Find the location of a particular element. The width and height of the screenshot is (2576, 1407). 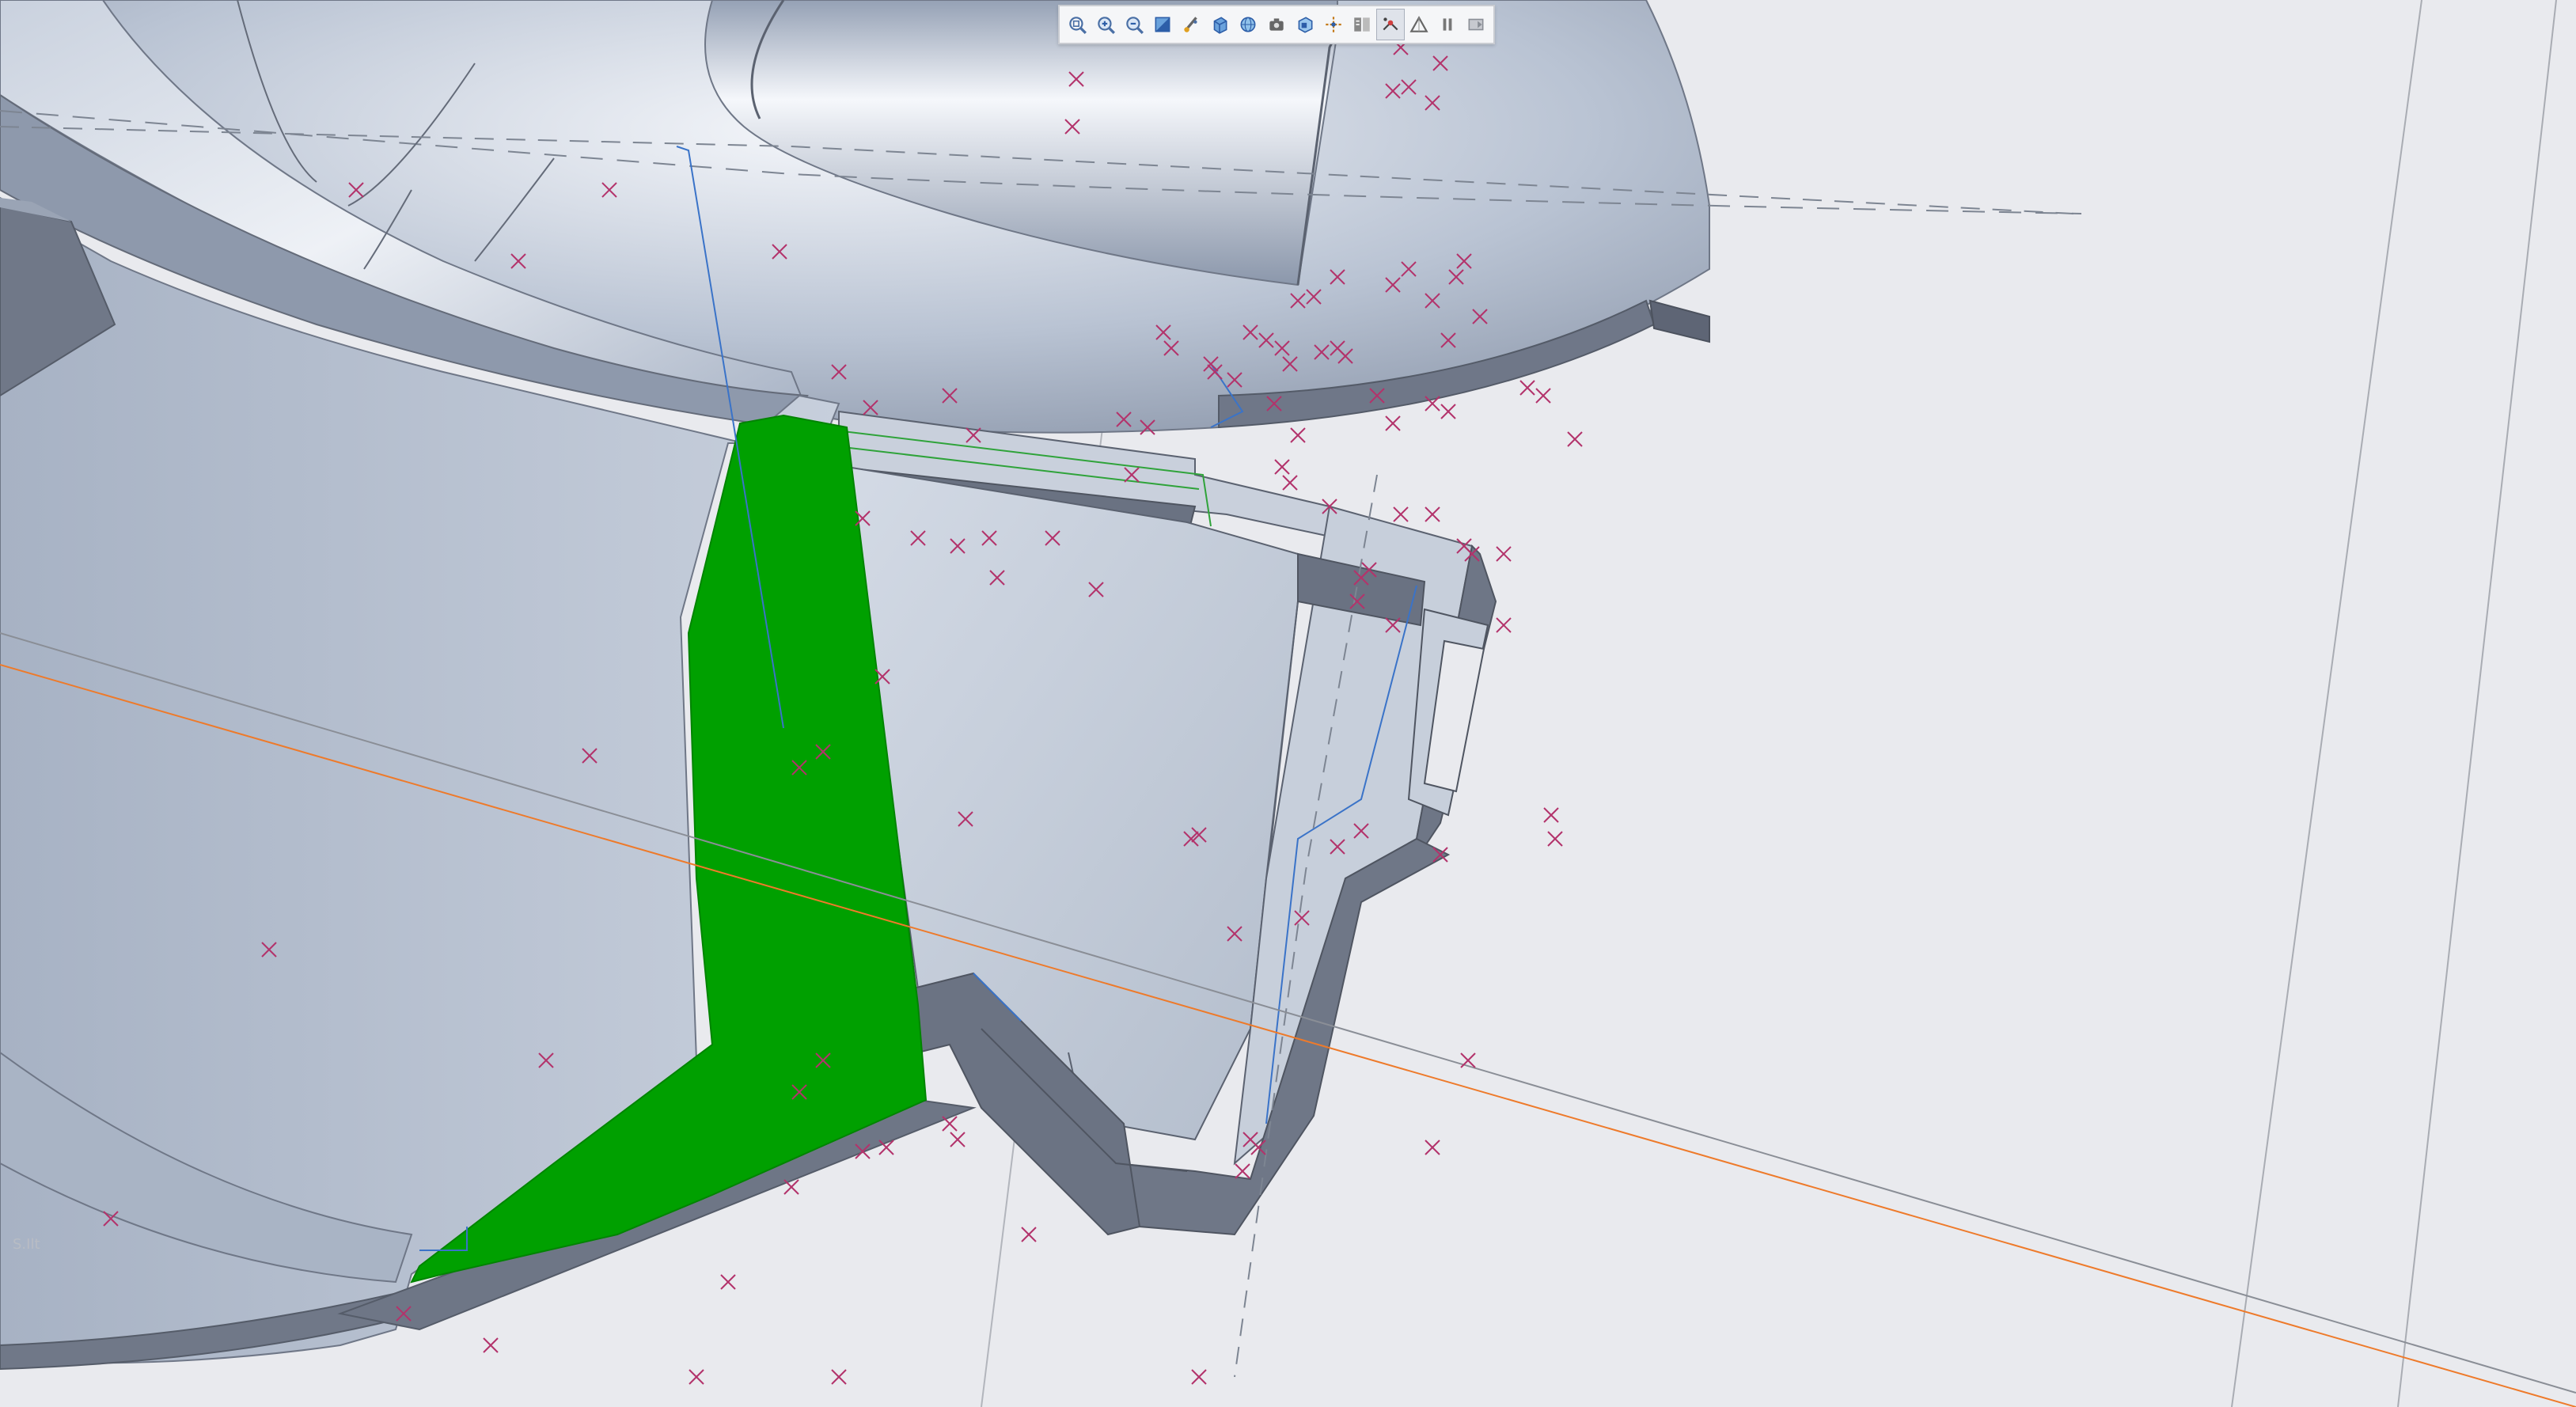

appearance-button is located at coordinates (1191, 24).